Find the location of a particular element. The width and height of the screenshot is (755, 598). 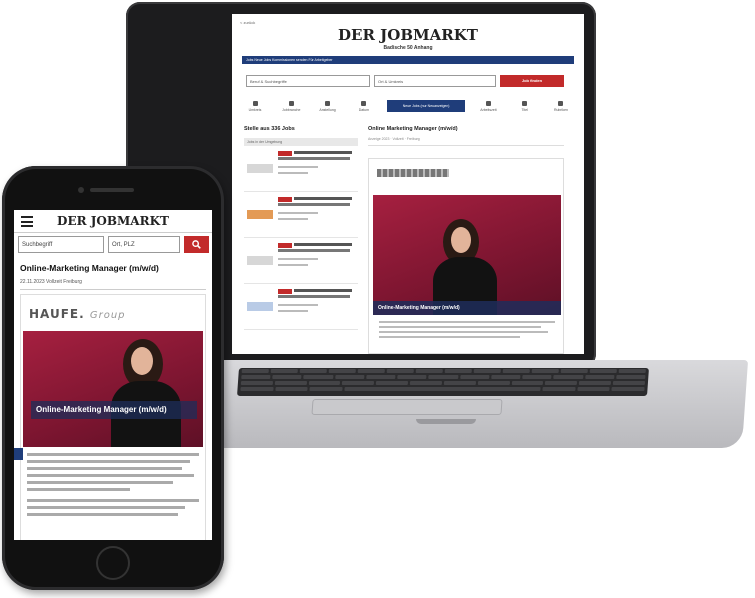

job-list-header: Jobs in der Umgebung is located at coordinates (301, 142).